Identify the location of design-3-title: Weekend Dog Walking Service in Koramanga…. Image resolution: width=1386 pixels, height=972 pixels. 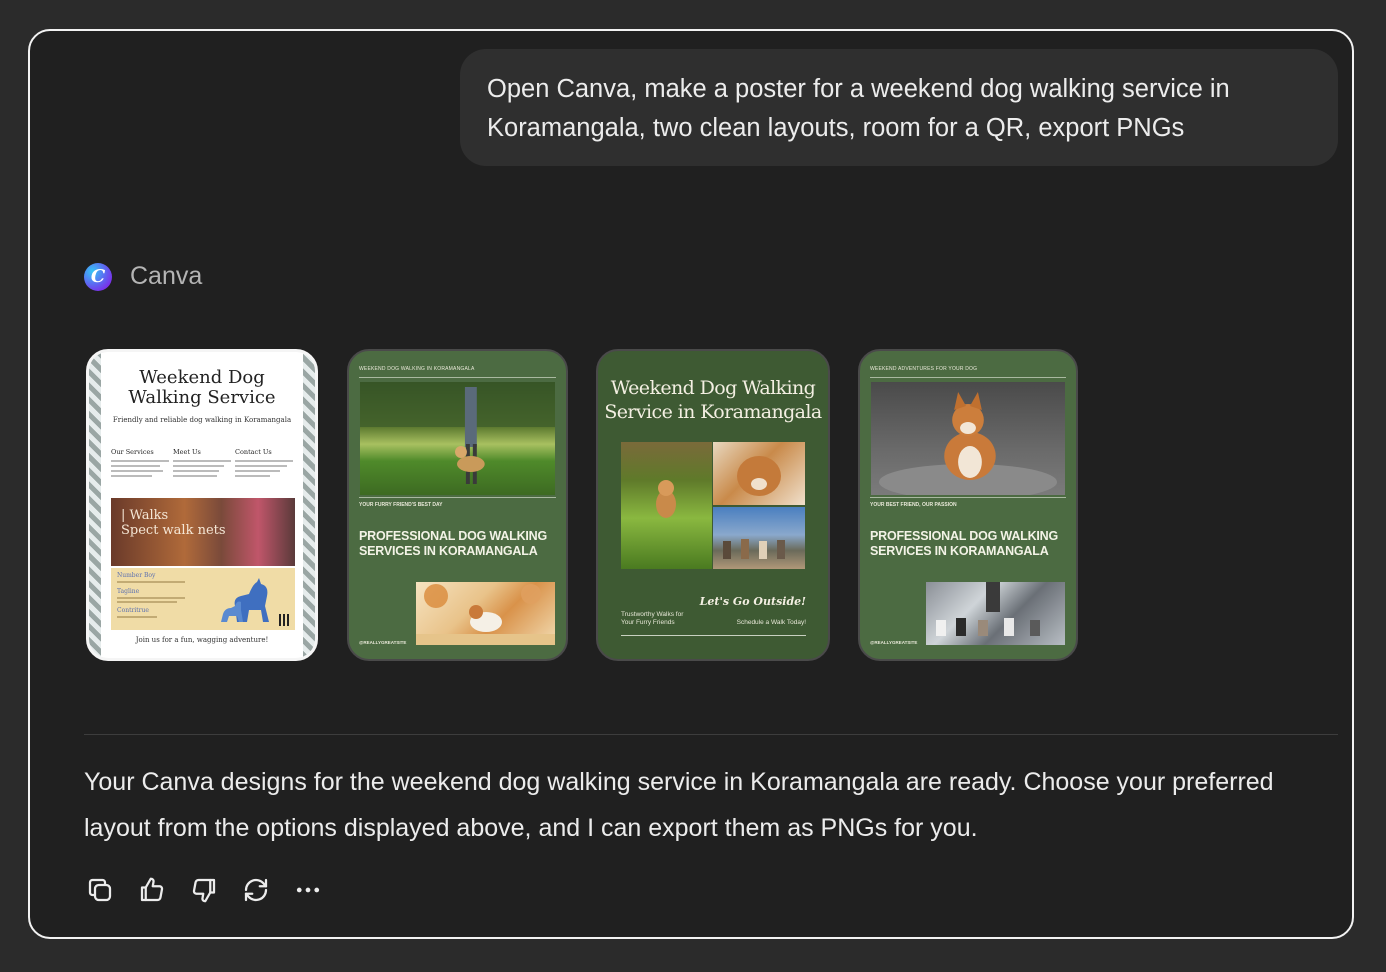
(713, 400).